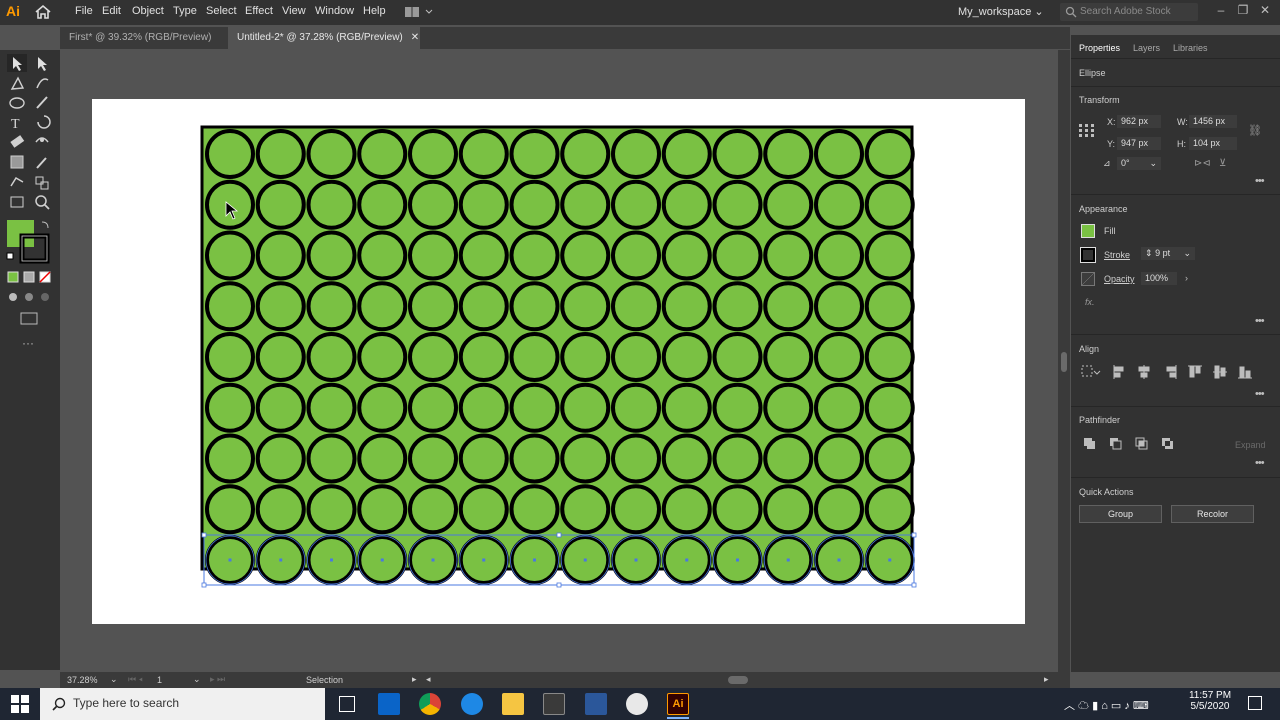 The height and width of the screenshot is (720, 1280). Describe the element at coordinates (1001, 11) in the screenshot. I see `workspace-switcher: My_workspace ⌄` at that location.